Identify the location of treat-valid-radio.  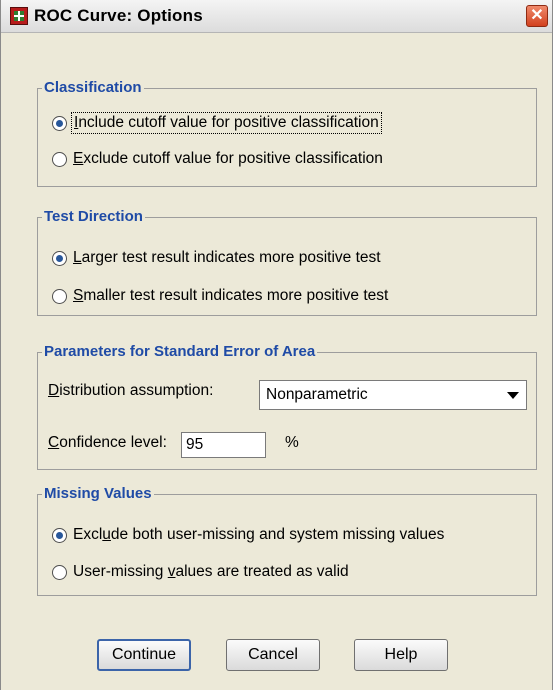
(59, 572).